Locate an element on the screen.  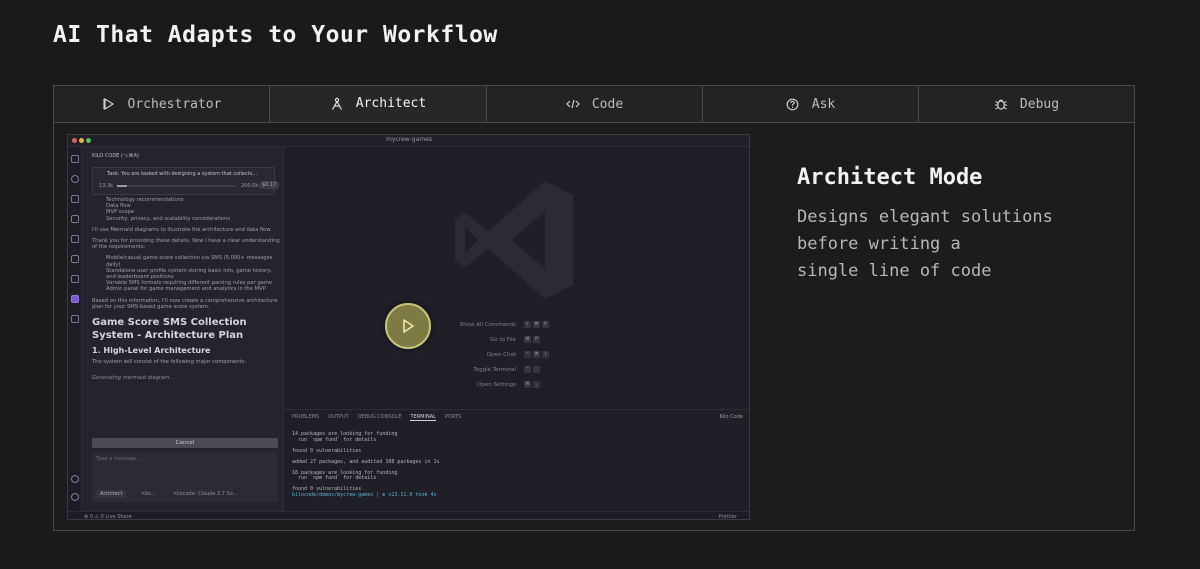
code-brackets-icon is located at coordinates (572, 104).